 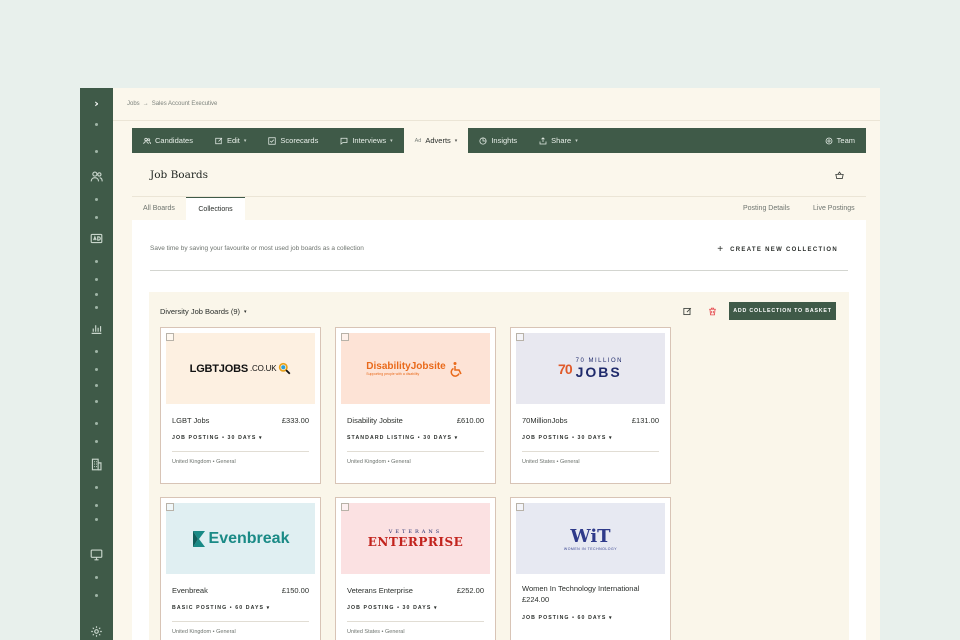 I want to click on board-name: Women In Technology International, so click(x=581, y=588).